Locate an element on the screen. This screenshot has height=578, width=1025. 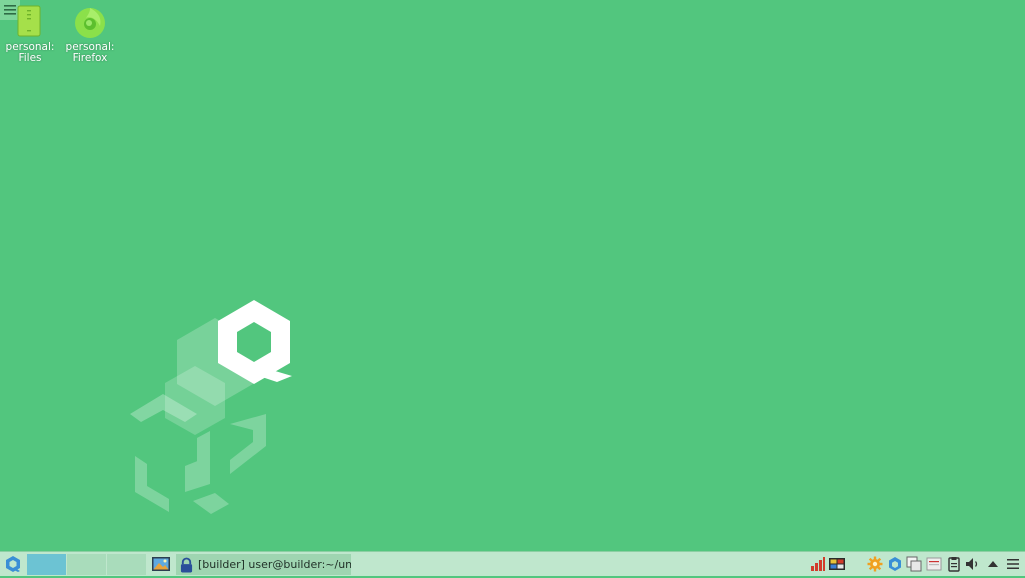
qubes-menu-icon is located at coordinates (13, 564).